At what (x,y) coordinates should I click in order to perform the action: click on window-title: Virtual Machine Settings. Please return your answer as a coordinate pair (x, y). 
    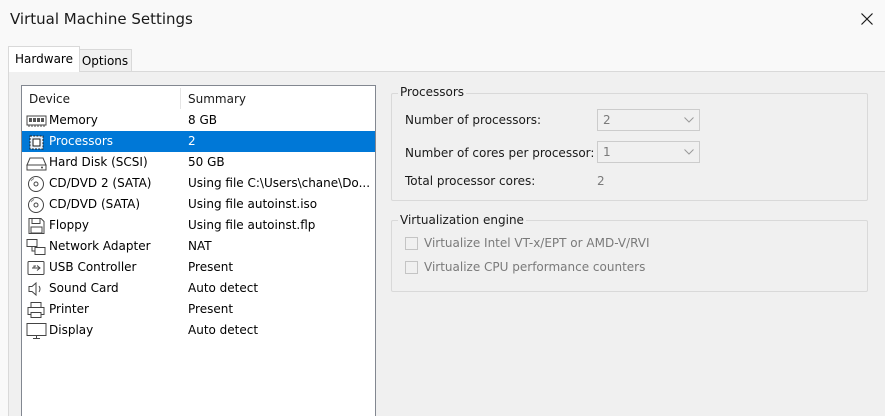
    Looking at the image, I should click on (101, 19).